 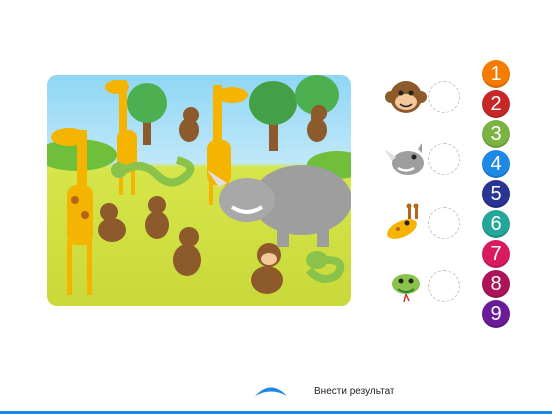 What do you see at coordinates (271, 390) in the screenshot?
I see `chevron-up-icon` at bounding box center [271, 390].